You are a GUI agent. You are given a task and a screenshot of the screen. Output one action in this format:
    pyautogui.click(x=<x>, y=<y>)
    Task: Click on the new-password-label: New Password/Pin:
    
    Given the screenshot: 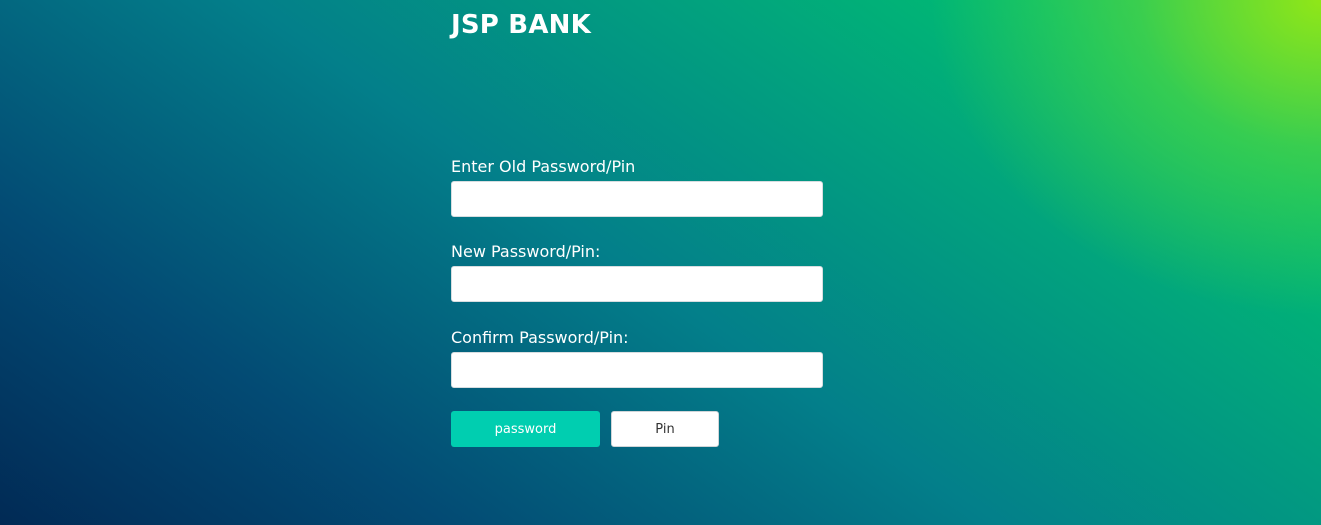 What is the action you would take?
    pyautogui.click(x=526, y=251)
    